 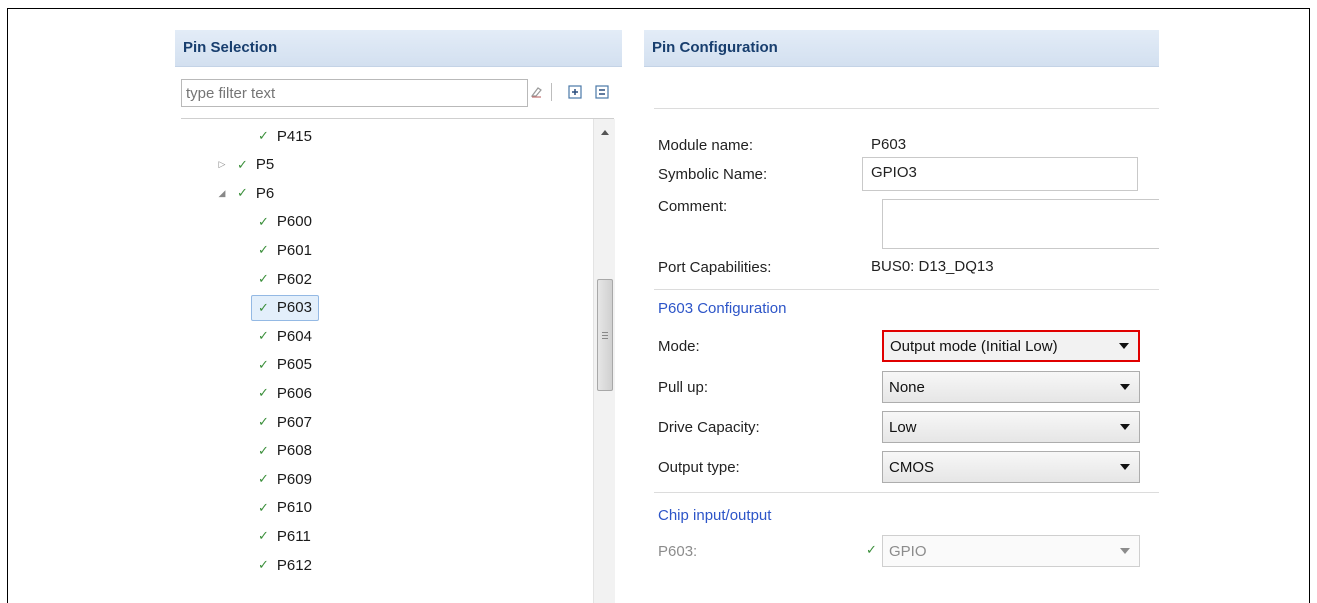 I want to click on pull-up-row: Pull up:, so click(x=683, y=387).